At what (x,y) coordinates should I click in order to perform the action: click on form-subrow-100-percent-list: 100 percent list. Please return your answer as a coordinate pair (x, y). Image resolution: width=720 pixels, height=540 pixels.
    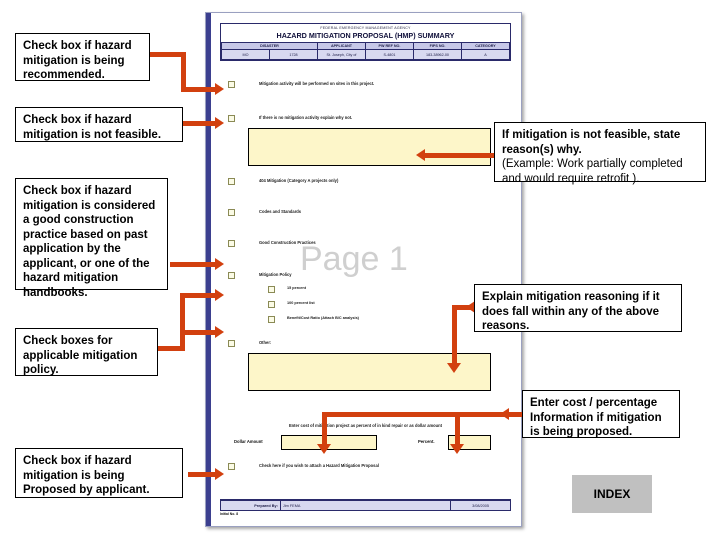
    Looking at the image, I should click on (291, 304).